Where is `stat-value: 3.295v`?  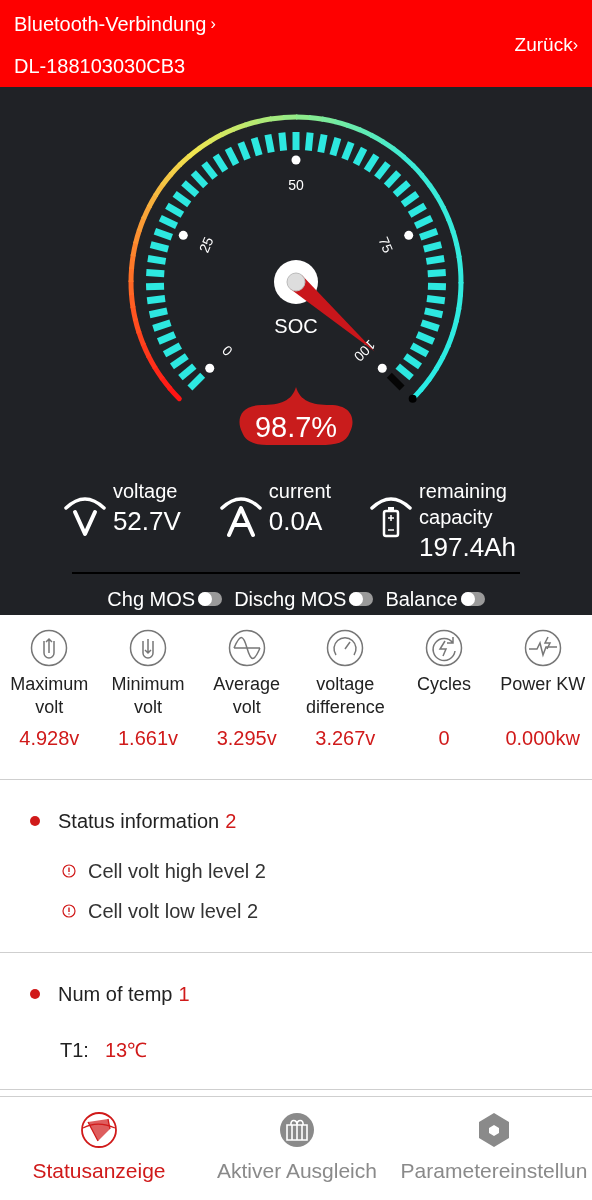 stat-value: 3.295v is located at coordinates (246, 738).